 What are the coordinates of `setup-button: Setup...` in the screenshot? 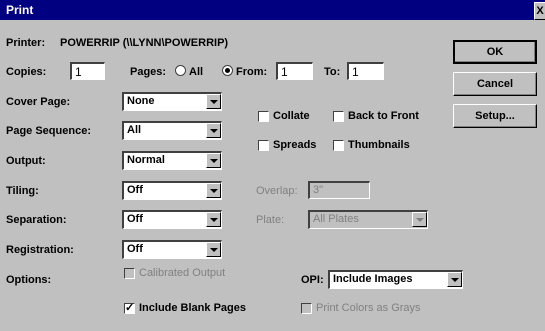 It's located at (495, 116).